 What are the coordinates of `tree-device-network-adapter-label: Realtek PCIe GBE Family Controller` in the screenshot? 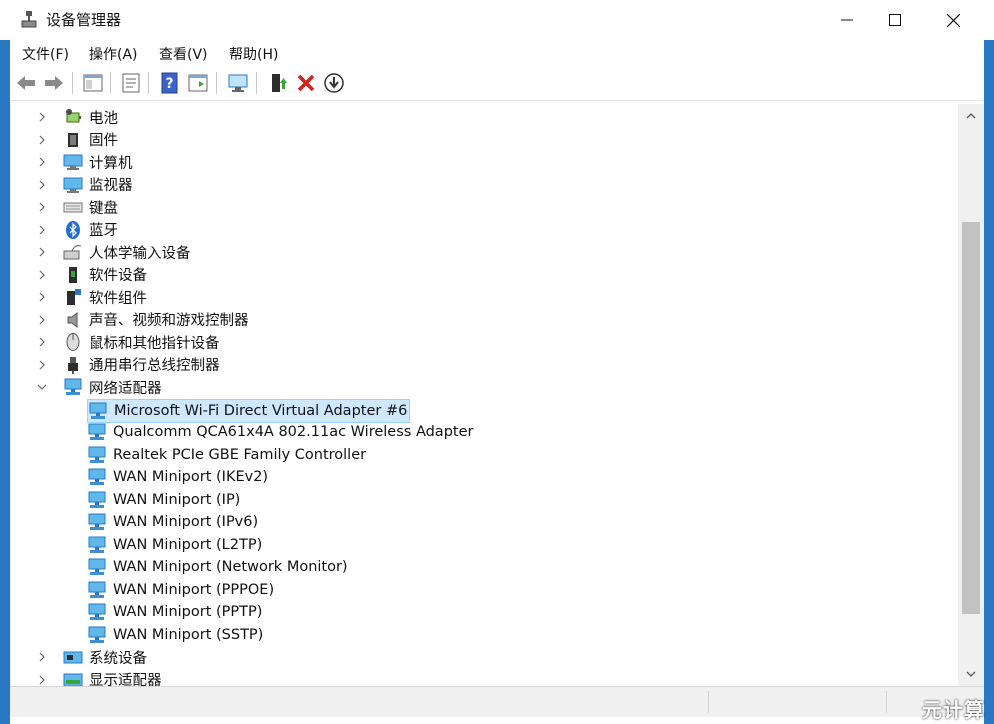 It's located at (240, 454).